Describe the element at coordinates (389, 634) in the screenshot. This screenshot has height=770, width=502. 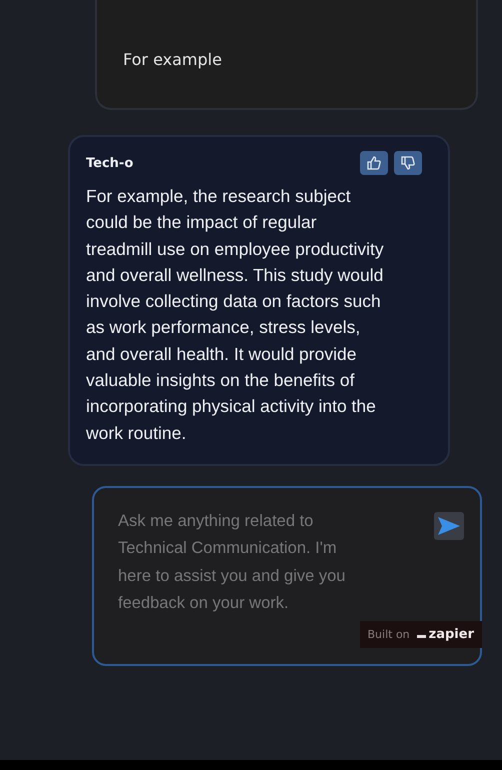
I see `badge-prefix: Built on` at that location.